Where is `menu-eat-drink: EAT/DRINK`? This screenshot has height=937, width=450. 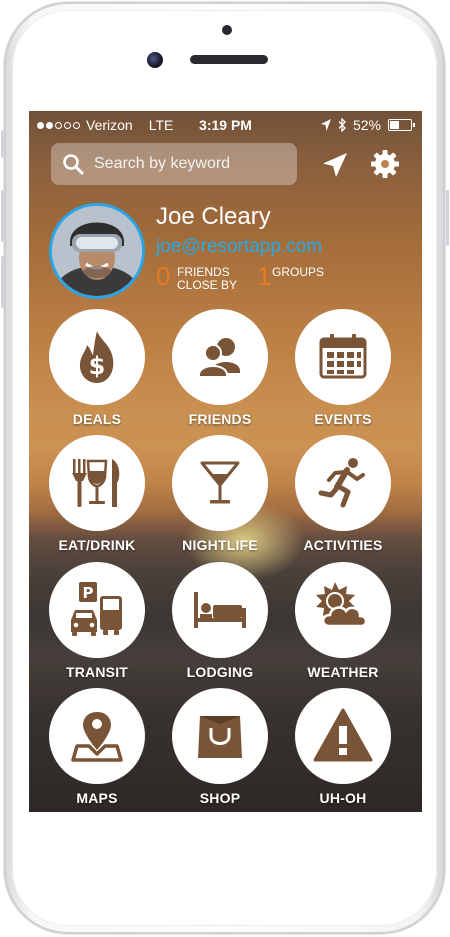 menu-eat-drink: EAT/DRINK is located at coordinates (97, 494).